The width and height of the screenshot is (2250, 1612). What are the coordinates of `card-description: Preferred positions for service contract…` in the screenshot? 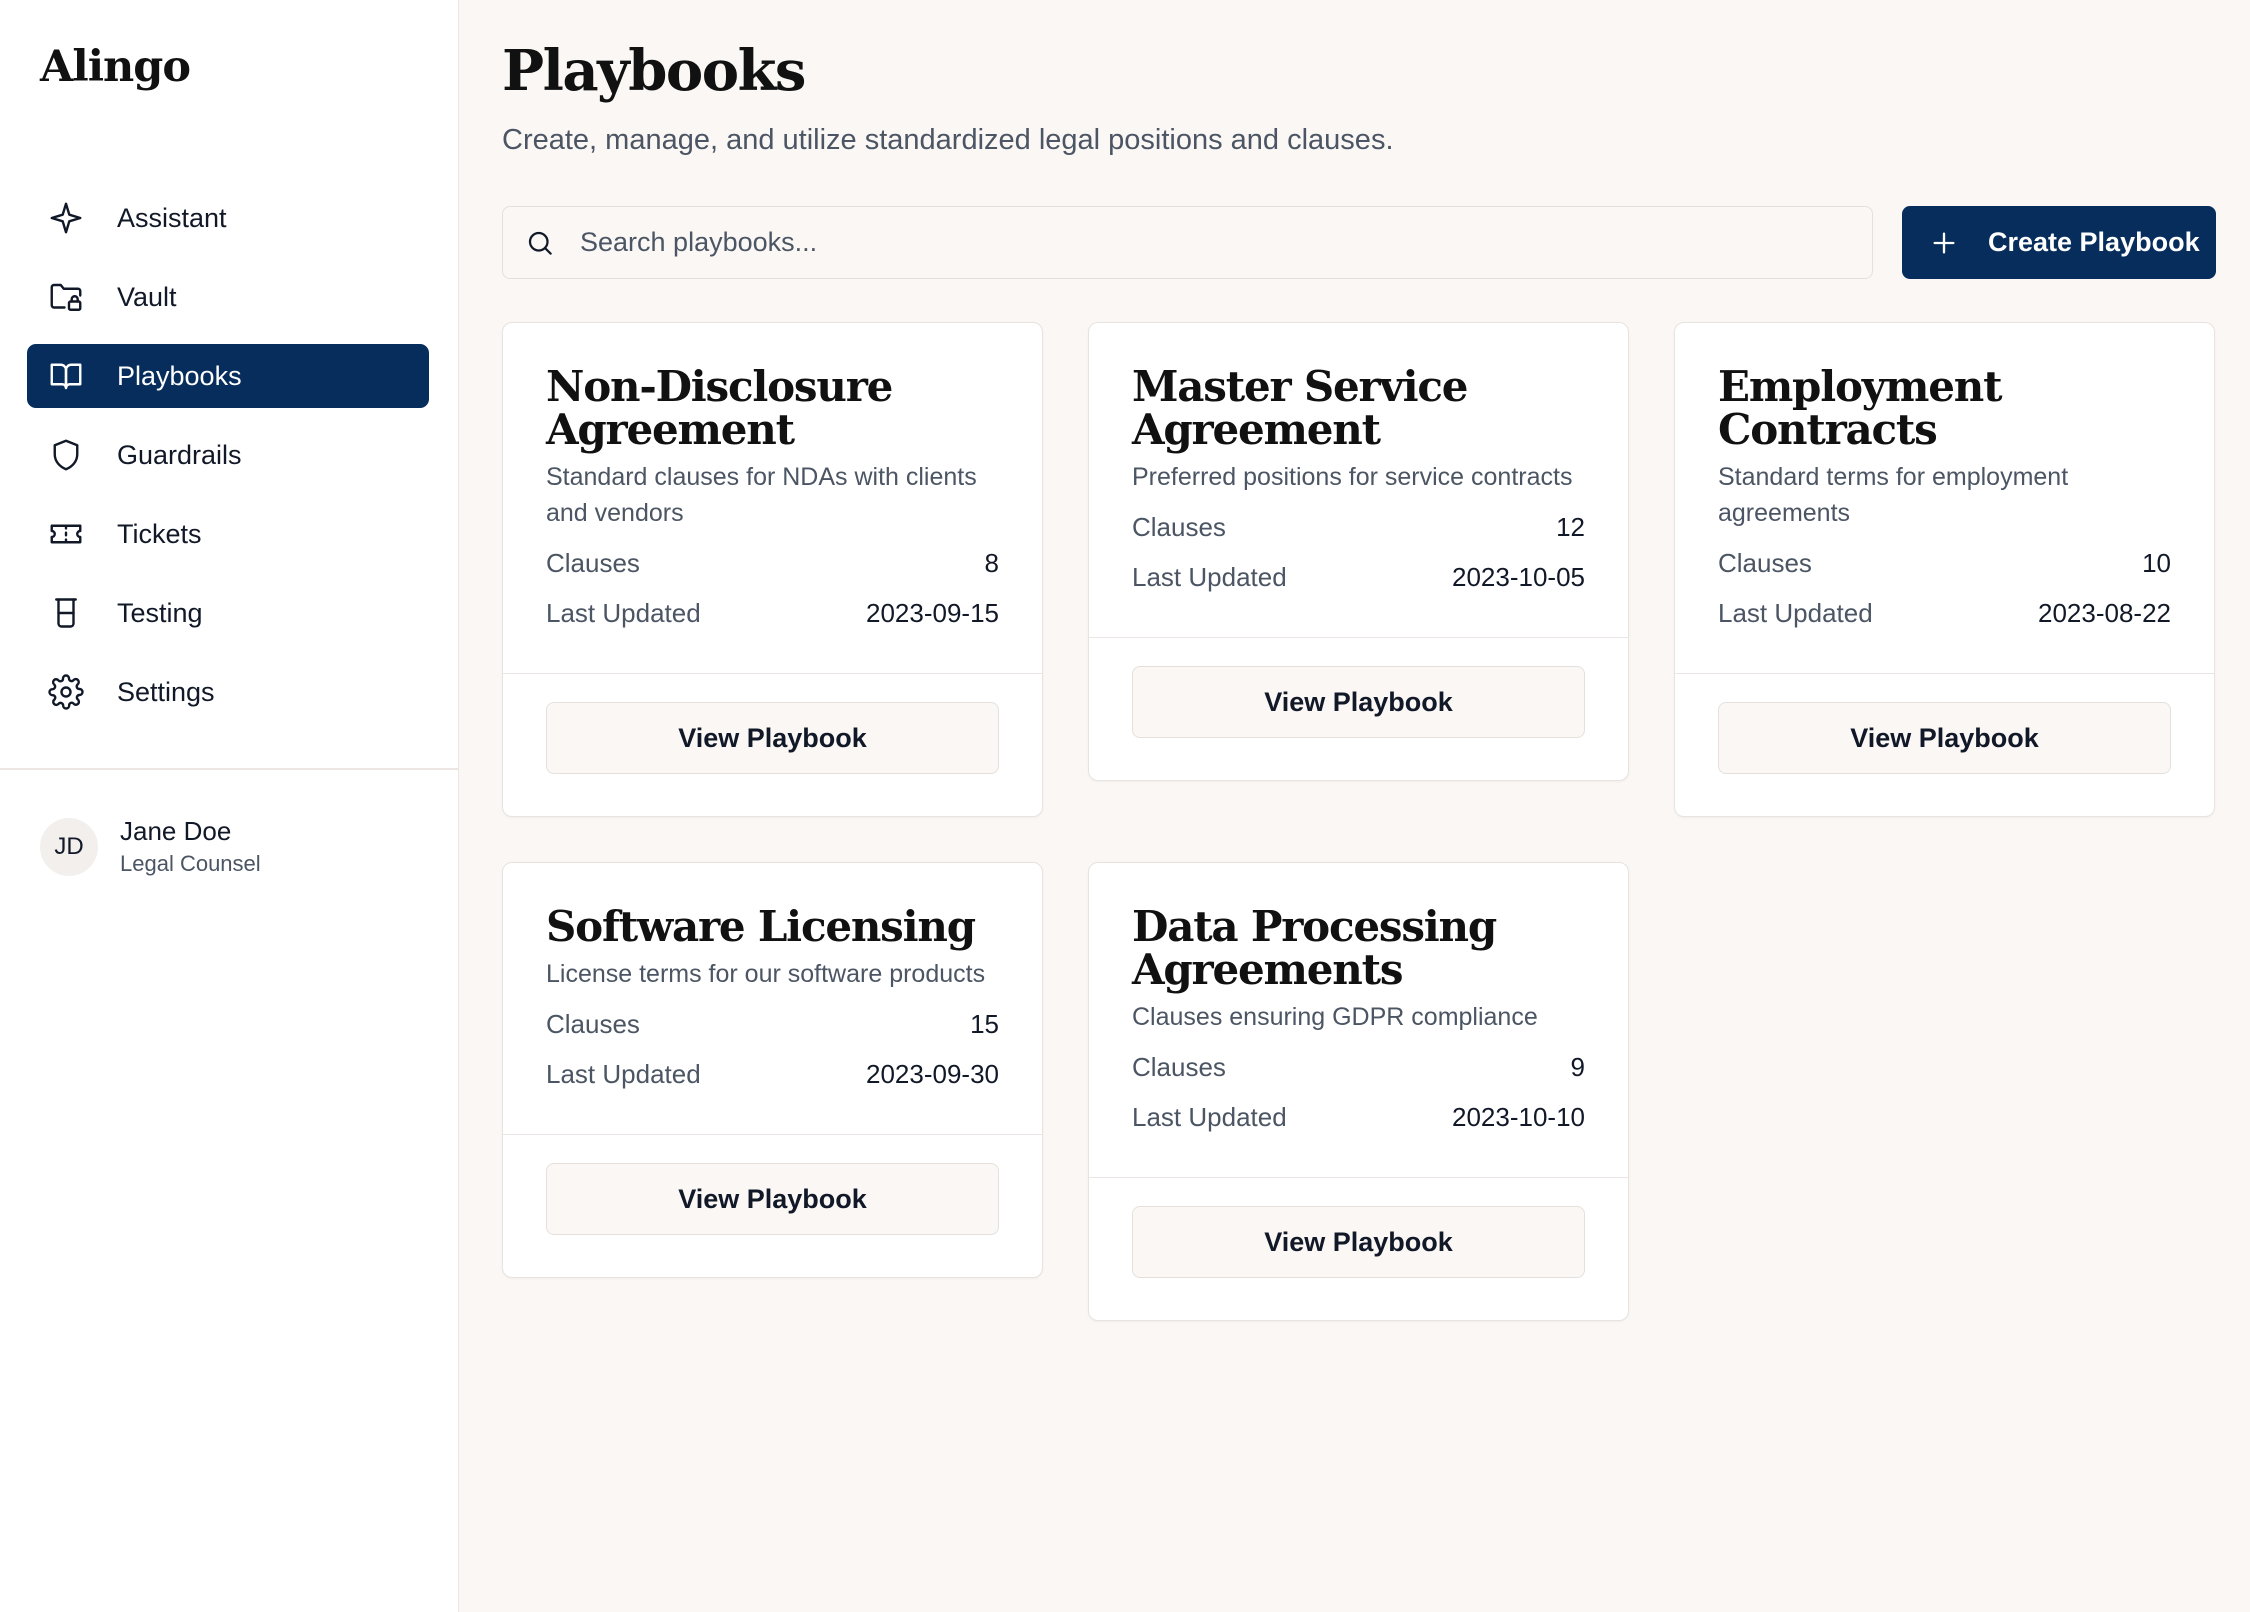 It's located at (1352, 477).